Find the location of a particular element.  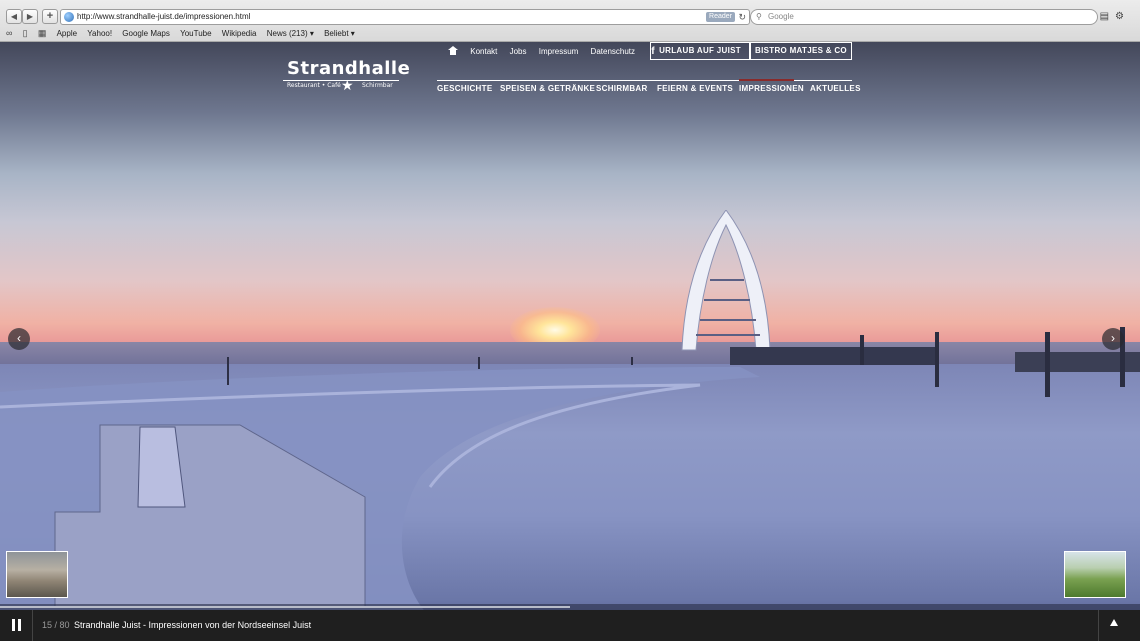

back-button: ◀ is located at coordinates (14, 16).